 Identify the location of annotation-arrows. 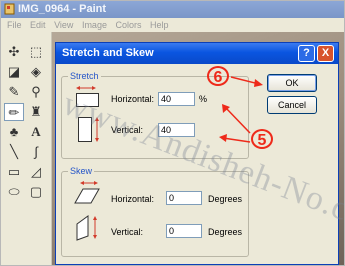
(241, 109).